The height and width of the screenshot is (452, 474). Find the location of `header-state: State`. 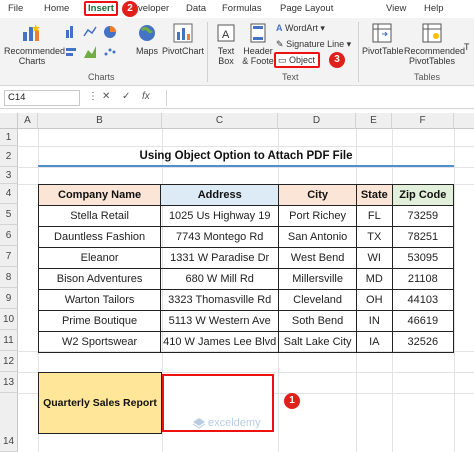

header-state: State is located at coordinates (374, 195).